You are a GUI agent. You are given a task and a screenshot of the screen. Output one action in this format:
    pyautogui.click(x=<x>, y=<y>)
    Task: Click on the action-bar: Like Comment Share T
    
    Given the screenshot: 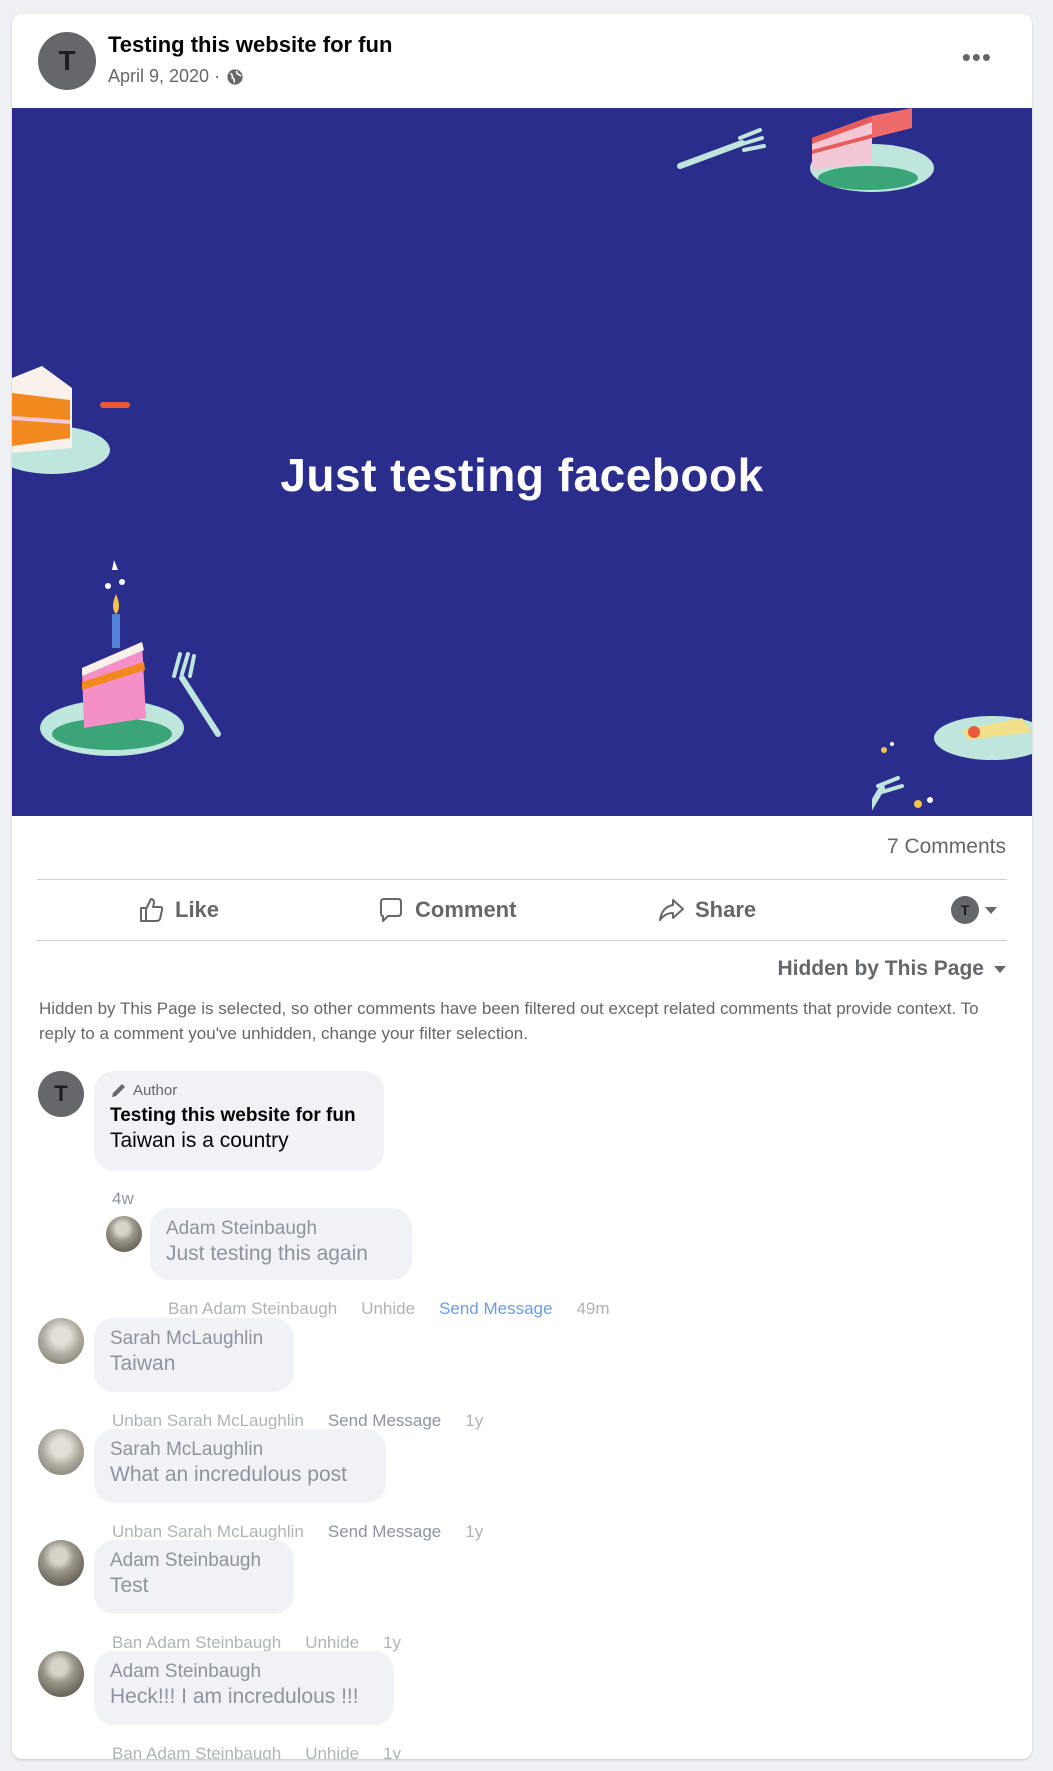 What is the action you would take?
    pyautogui.click(x=522, y=910)
    